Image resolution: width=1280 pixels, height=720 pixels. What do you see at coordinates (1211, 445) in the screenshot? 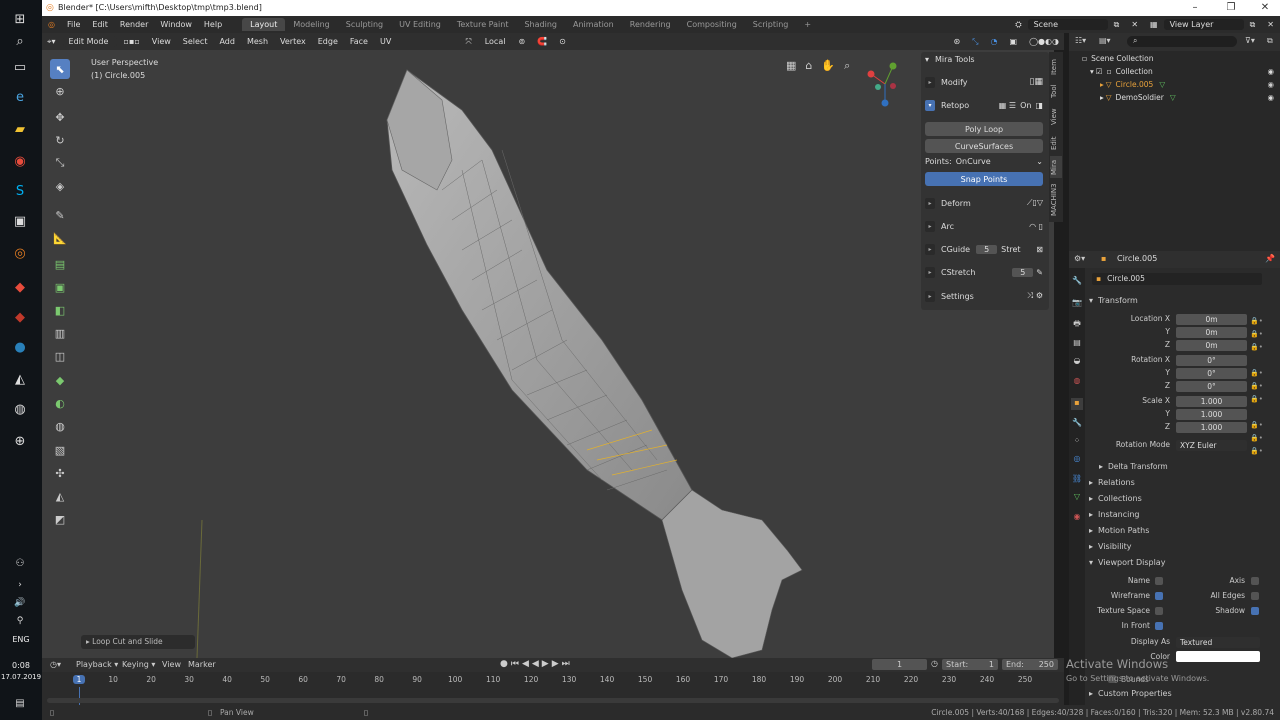
I see `rotation-mode-select: XYZ Euler` at bounding box center [1211, 445].